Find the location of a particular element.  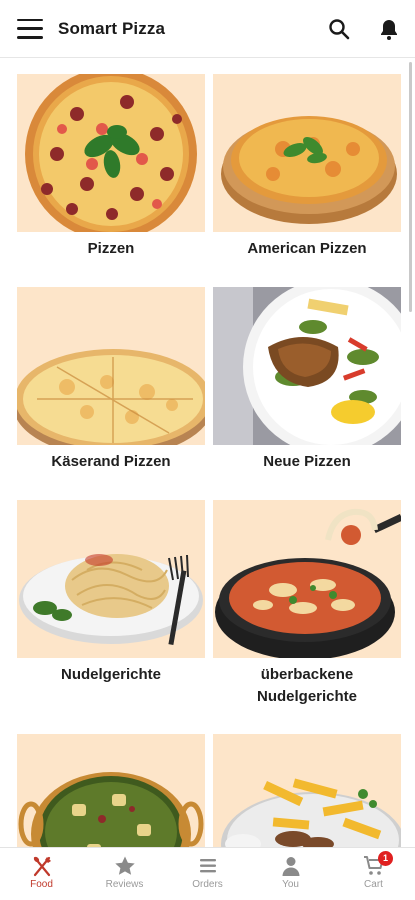

top-app-bar: Somart Pizza is located at coordinates (207, 29).